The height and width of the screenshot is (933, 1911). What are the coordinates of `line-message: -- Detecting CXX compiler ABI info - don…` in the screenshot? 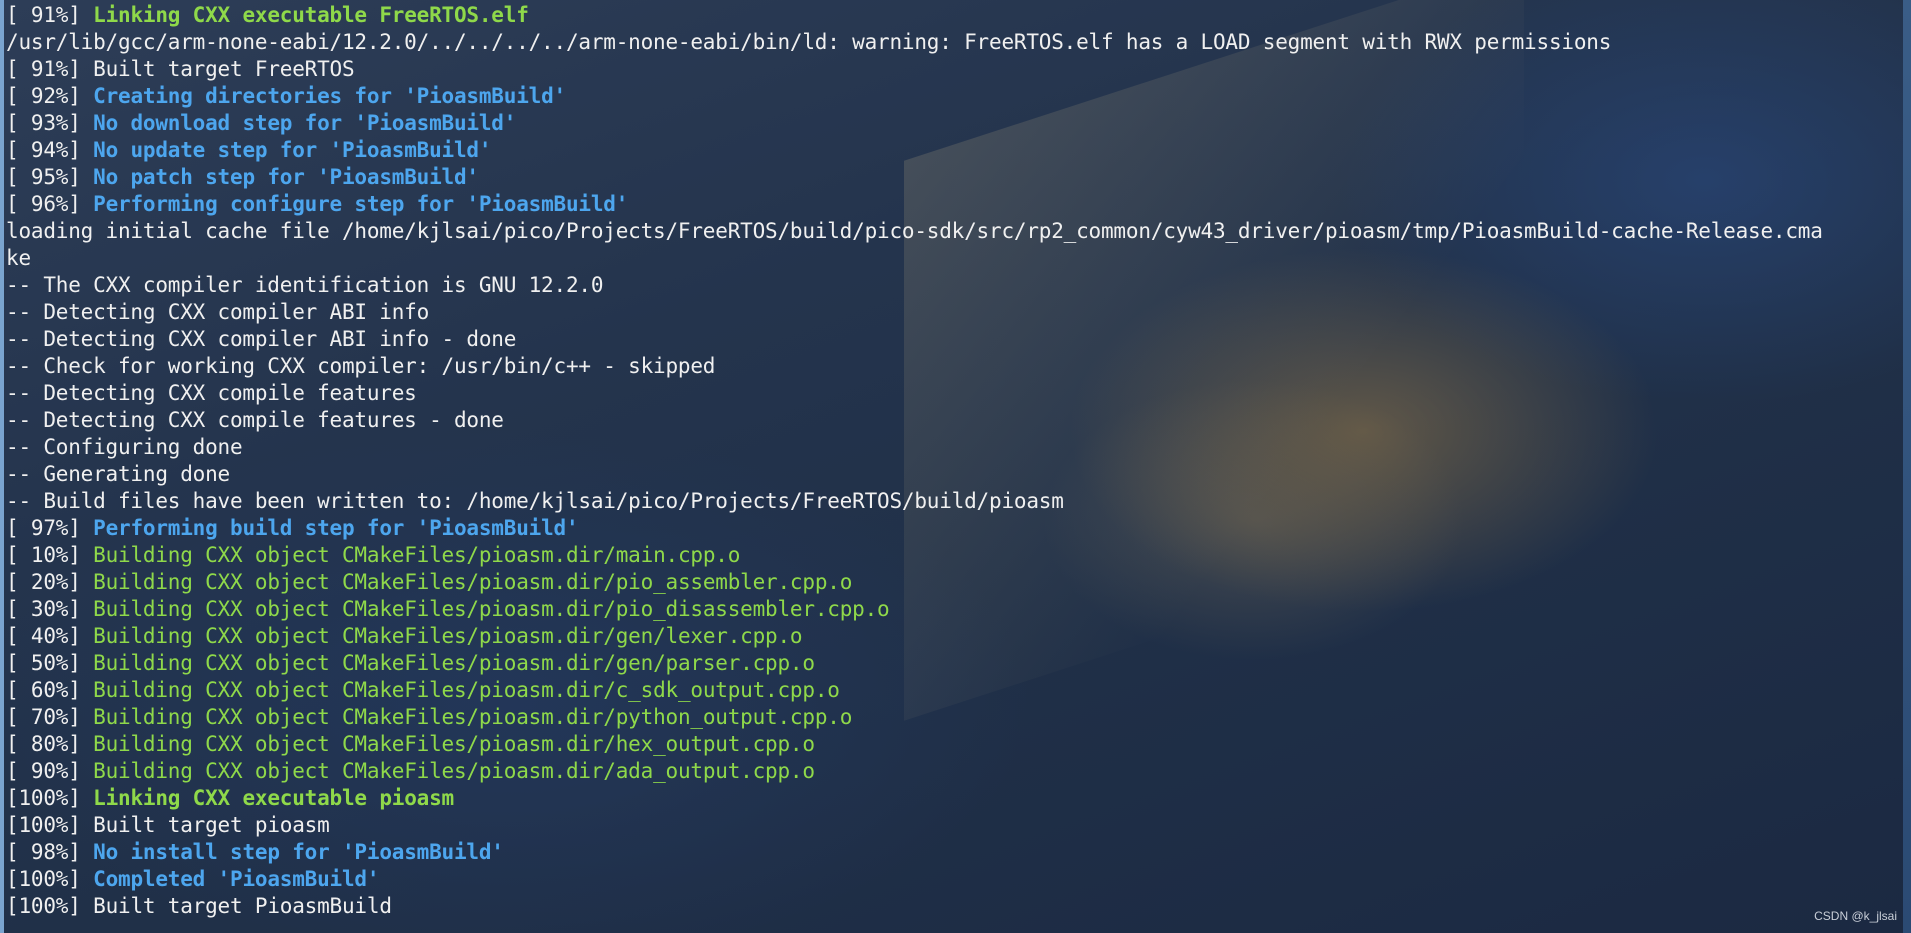 It's located at (261, 339).